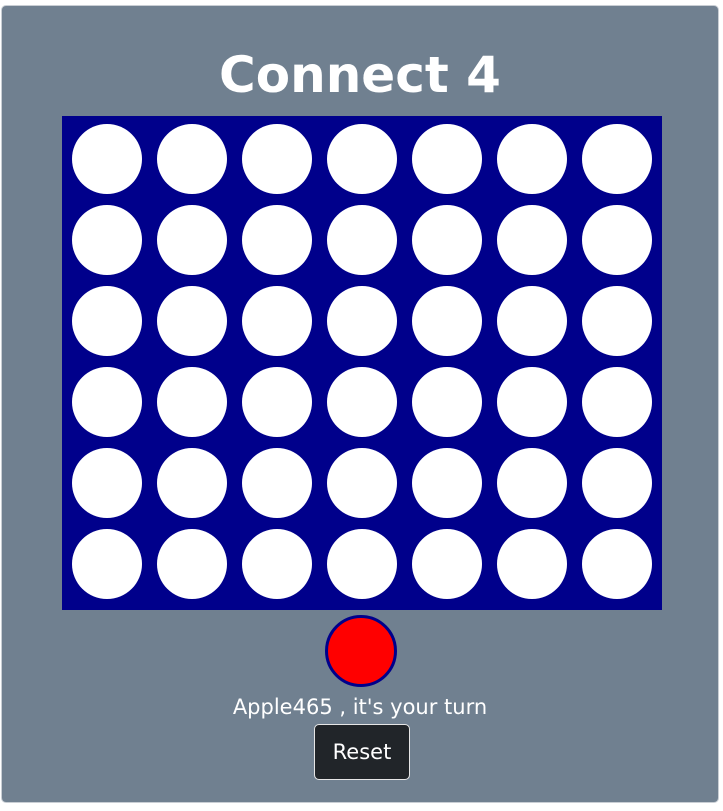  What do you see at coordinates (360, 707) in the screenshot?
I see `turn-status: Apple465 , it's your turn` at bounding box center [360, 707].